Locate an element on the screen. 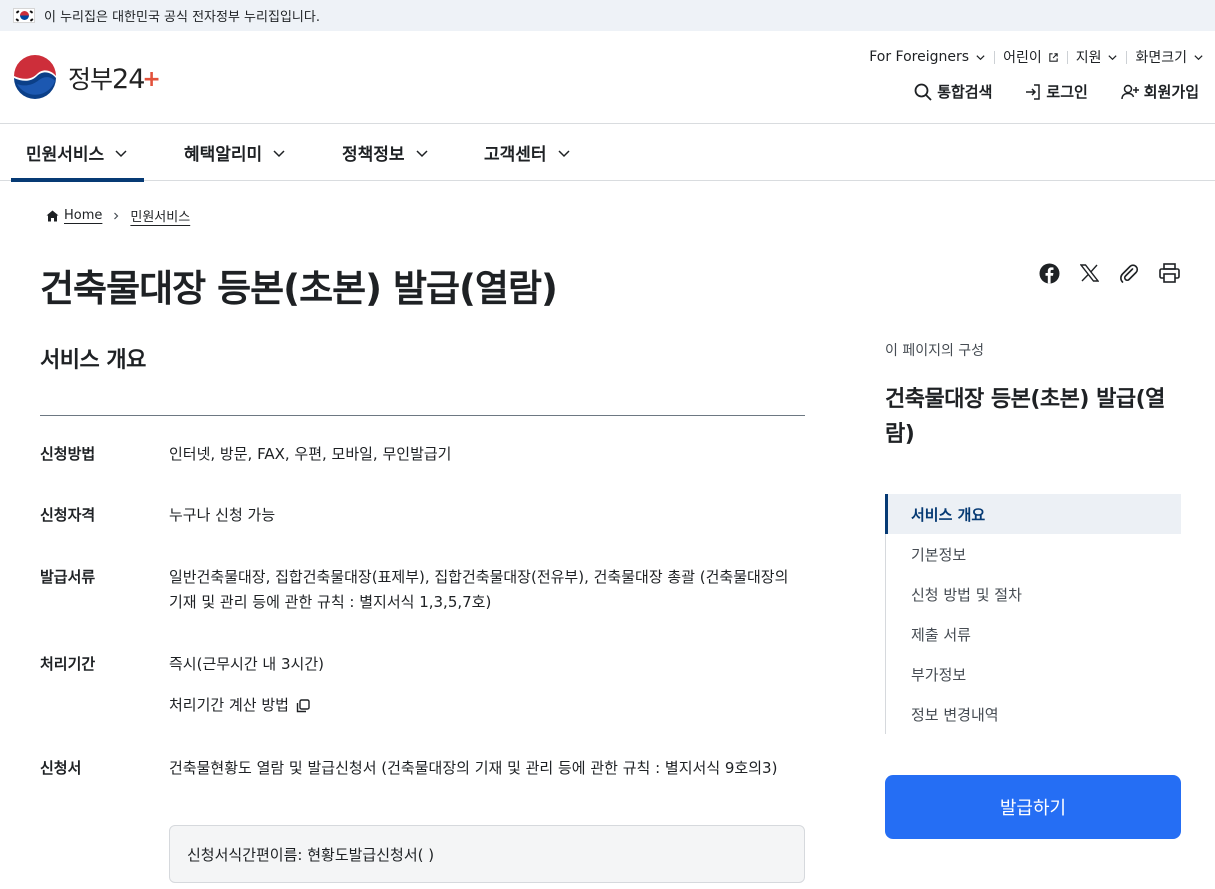  link-attach-icon is located at coordinates (1129, 273).